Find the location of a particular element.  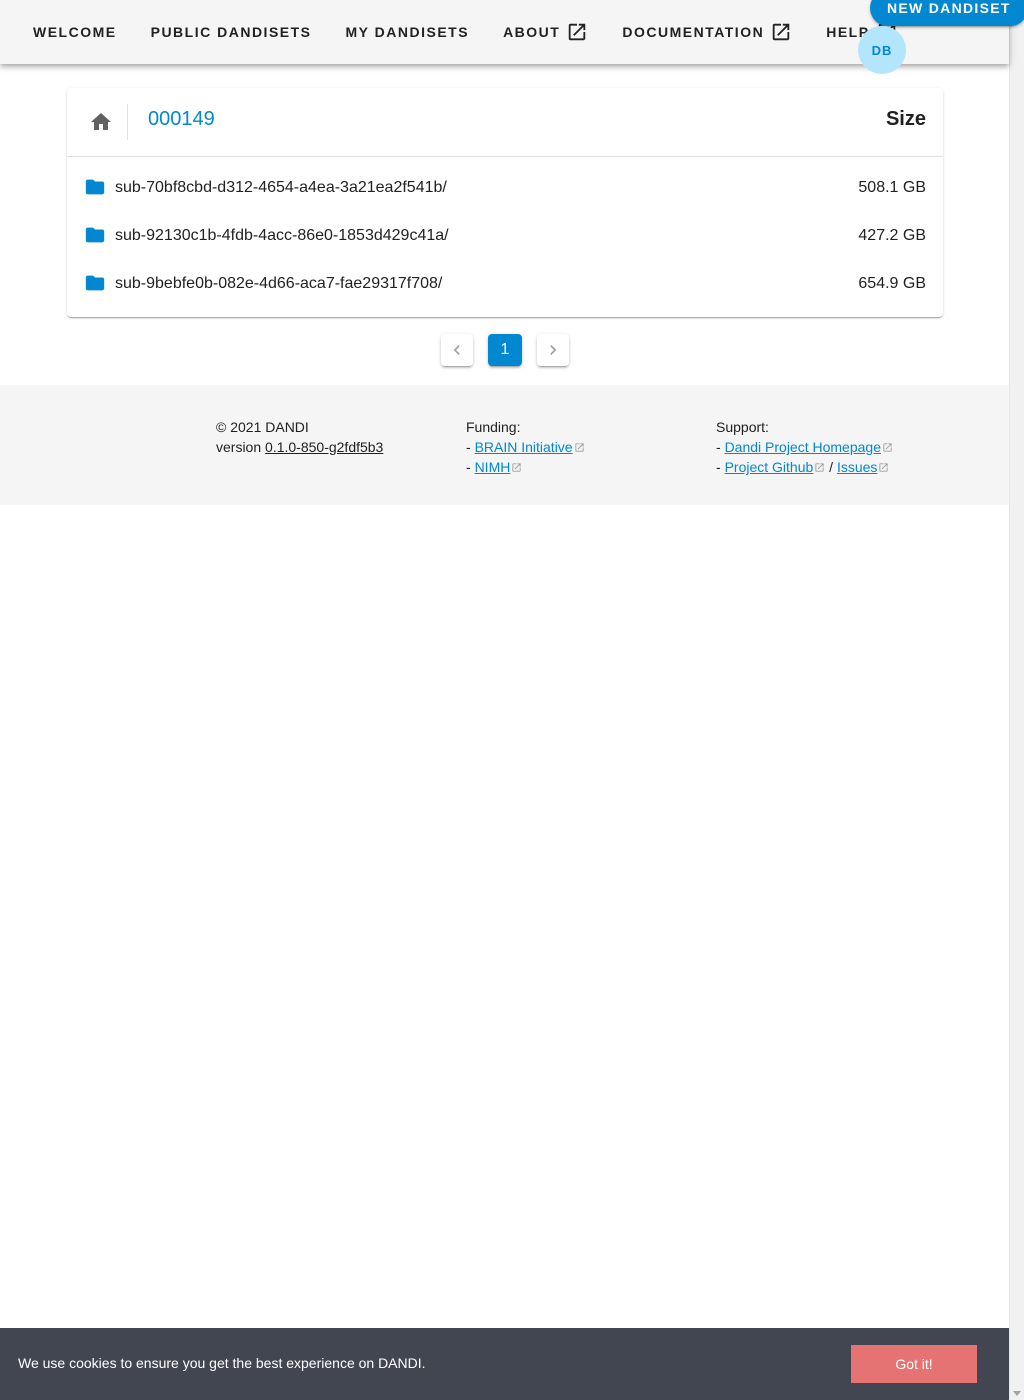

dandi-homepage-link: Dandi Project Homepage is located at coordinates (803, 447).